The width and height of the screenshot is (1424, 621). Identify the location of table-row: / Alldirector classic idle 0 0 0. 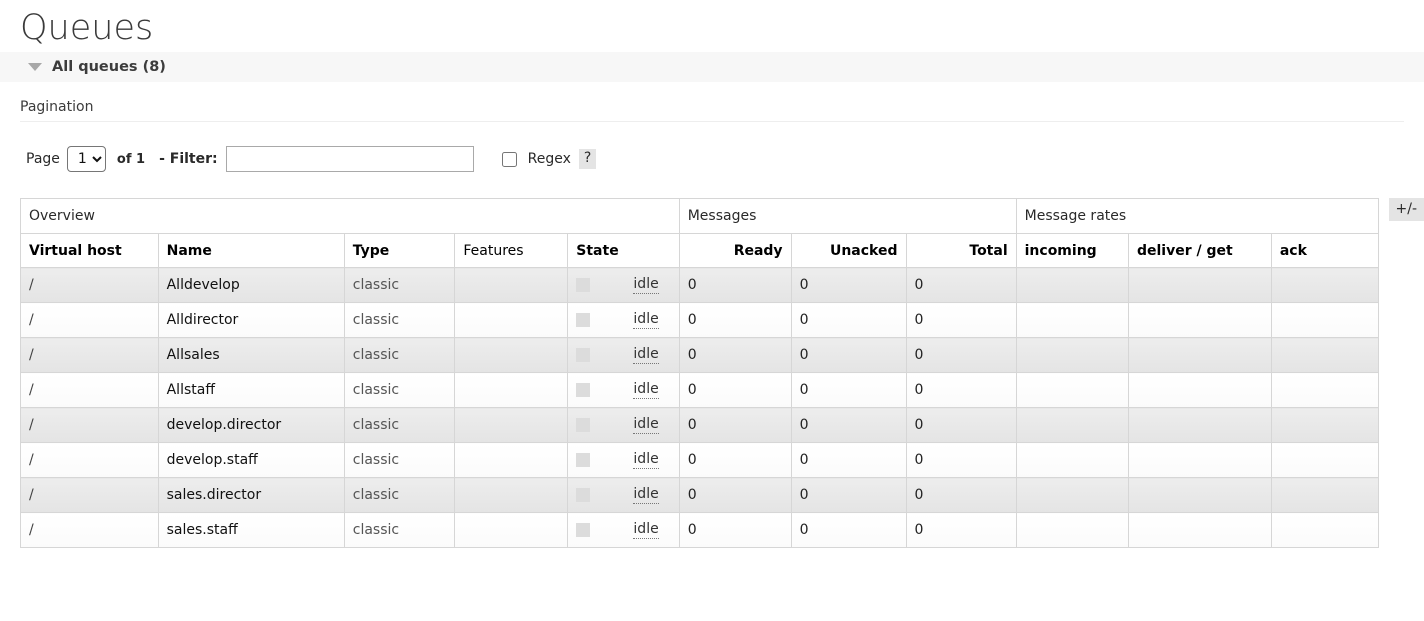
(699, 320).